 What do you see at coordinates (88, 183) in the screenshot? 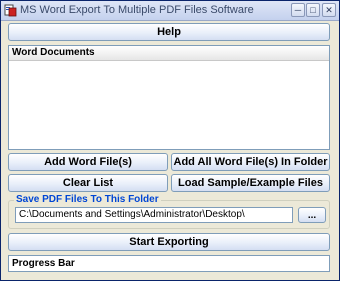
I see `clear-list-button: Clear List` at bounding box center [88, 183].